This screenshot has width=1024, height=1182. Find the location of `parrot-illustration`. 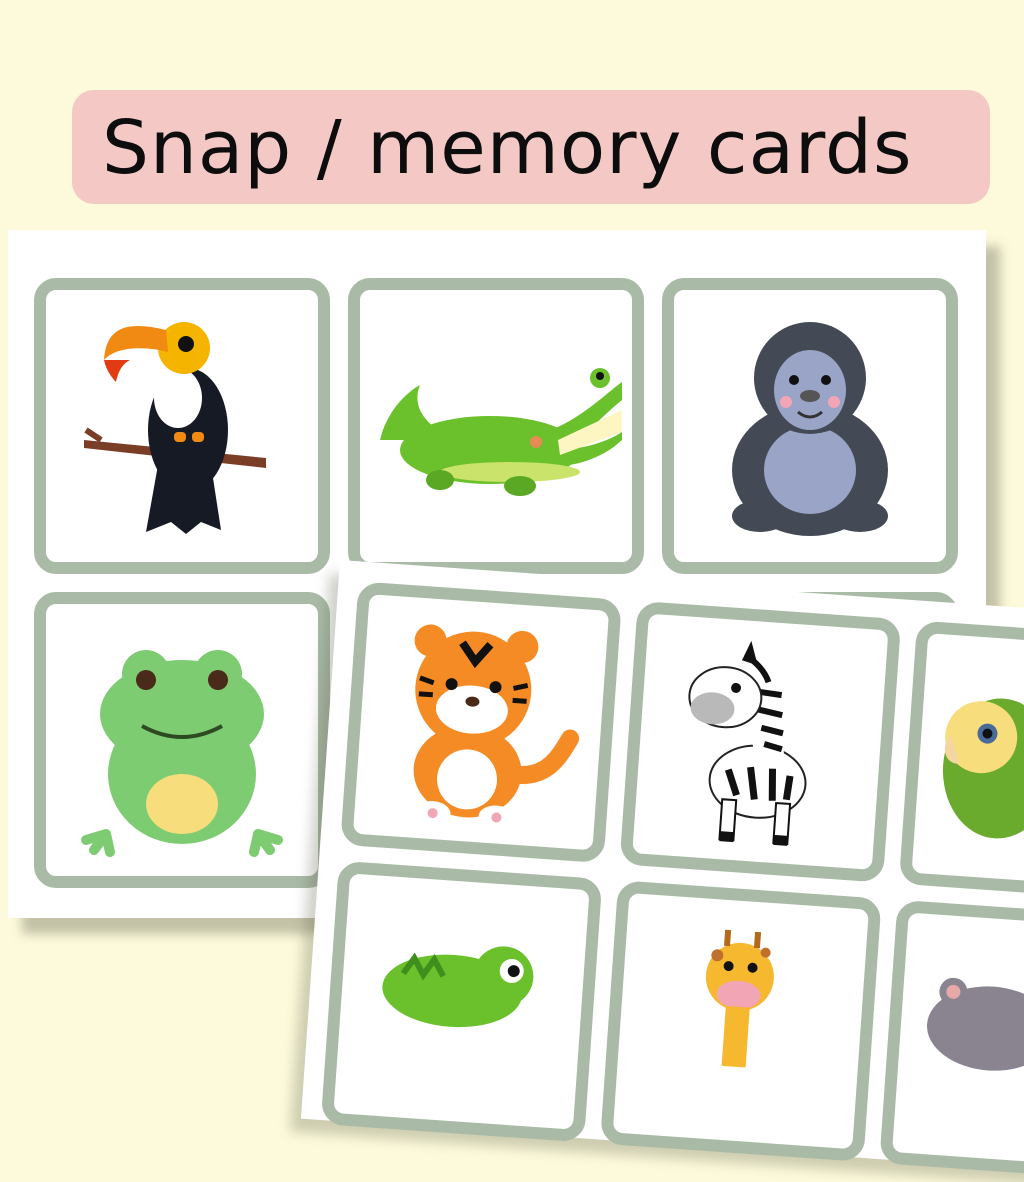

parrot-illustration is located at coordinates (983, 768).